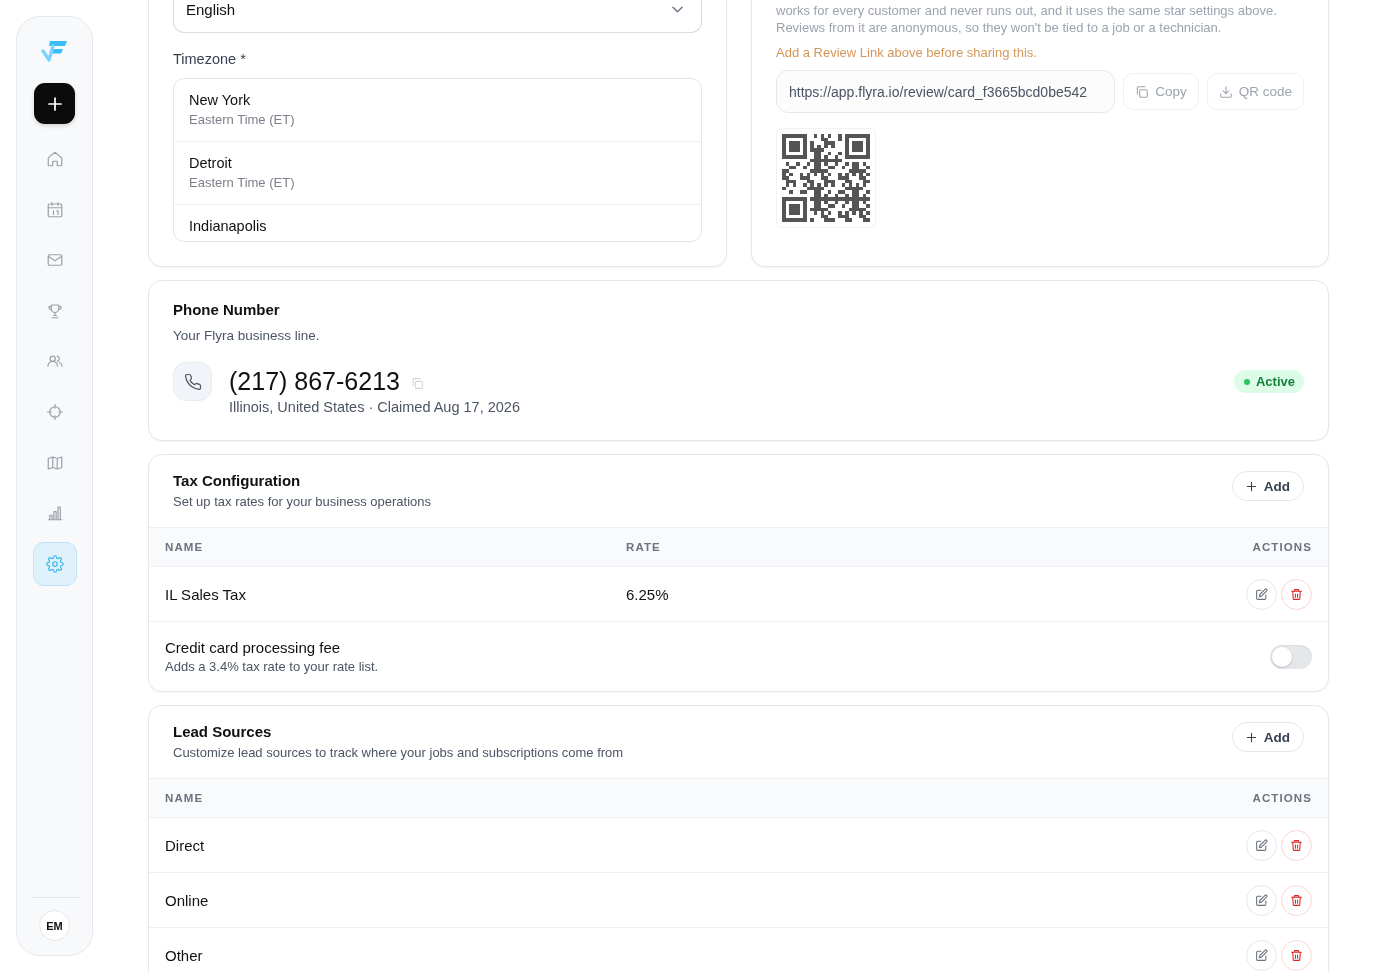  What do you see at coordinates (677, 9) in the screenshot?
I see `chevron-down-icon` at bounding box center [677, 9].